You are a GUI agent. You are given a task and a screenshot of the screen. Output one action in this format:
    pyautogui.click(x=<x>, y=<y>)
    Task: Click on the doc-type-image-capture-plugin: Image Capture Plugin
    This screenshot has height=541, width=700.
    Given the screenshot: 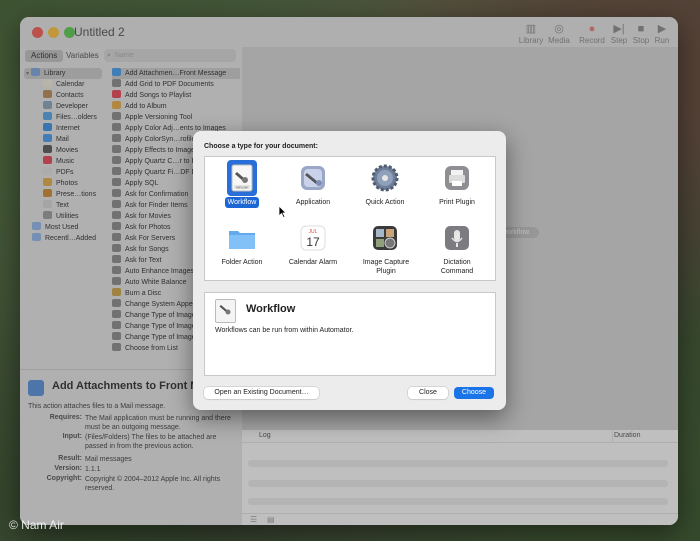 What is the action you would take?
    pyautogui.click(x=385, y=250)
    